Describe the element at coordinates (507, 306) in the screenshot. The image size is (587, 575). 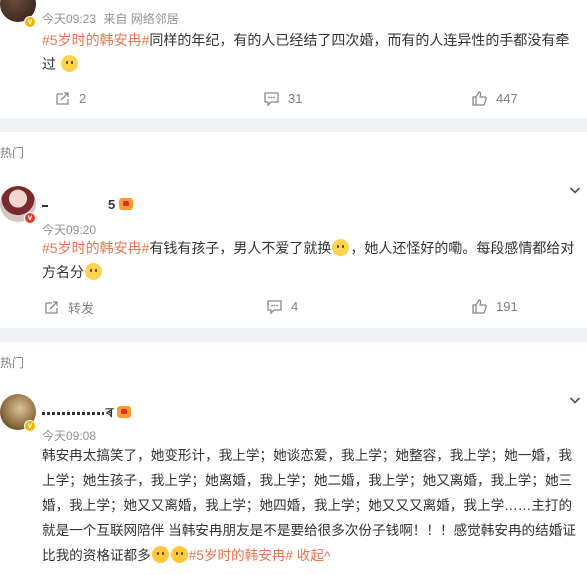
I see `like-count: 191` at that location.